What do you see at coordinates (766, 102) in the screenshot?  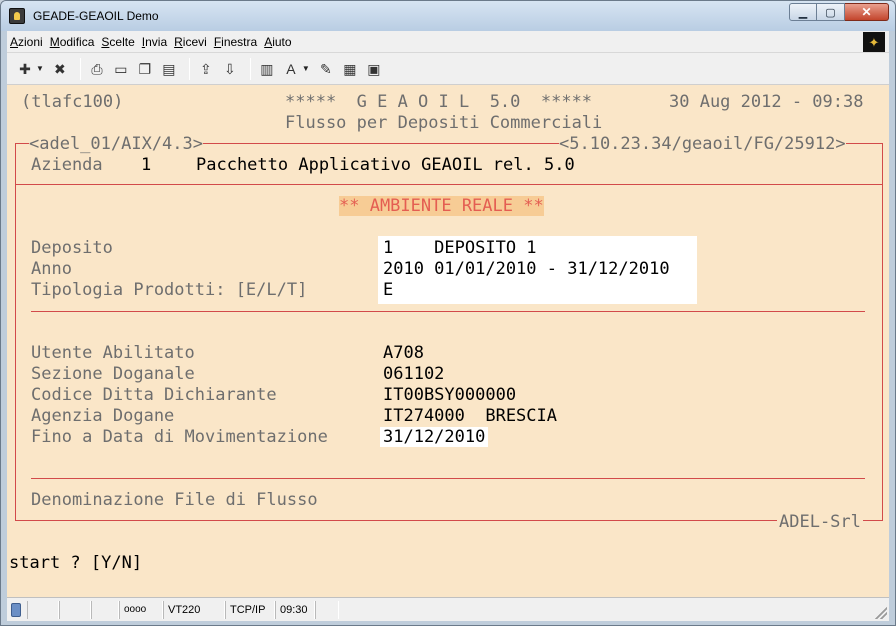 I see `header-datetime: 30 Aug 2012 - 09:38` at bounding box center [766, 102].